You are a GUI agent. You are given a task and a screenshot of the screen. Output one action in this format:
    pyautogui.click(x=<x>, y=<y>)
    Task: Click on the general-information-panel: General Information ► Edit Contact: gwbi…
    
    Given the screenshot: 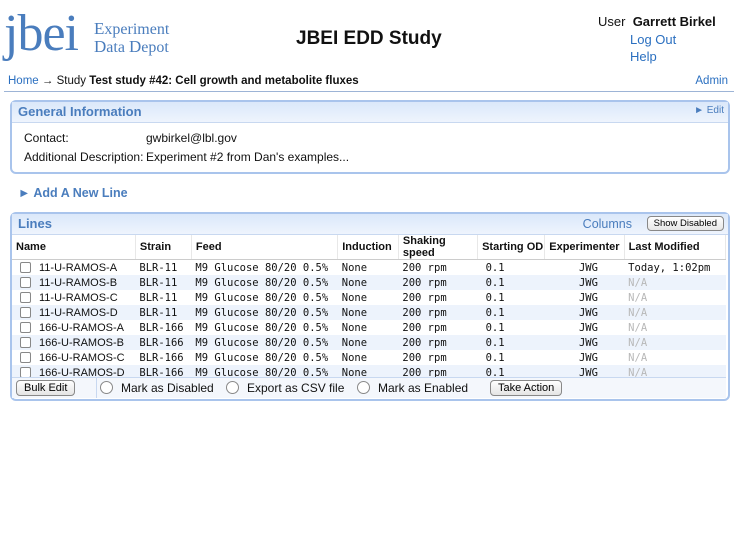 What is the action you would take?
    pyautogui.click(x=370, y=137)
    